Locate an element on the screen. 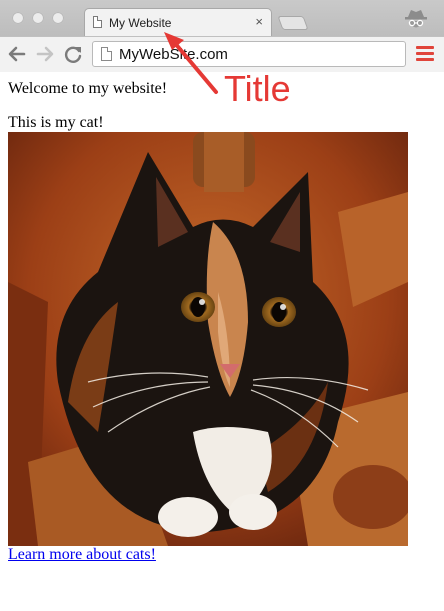 This screenshot has width=444, height=611. hamburger-menu-icon is located at coordinates (425, 54).